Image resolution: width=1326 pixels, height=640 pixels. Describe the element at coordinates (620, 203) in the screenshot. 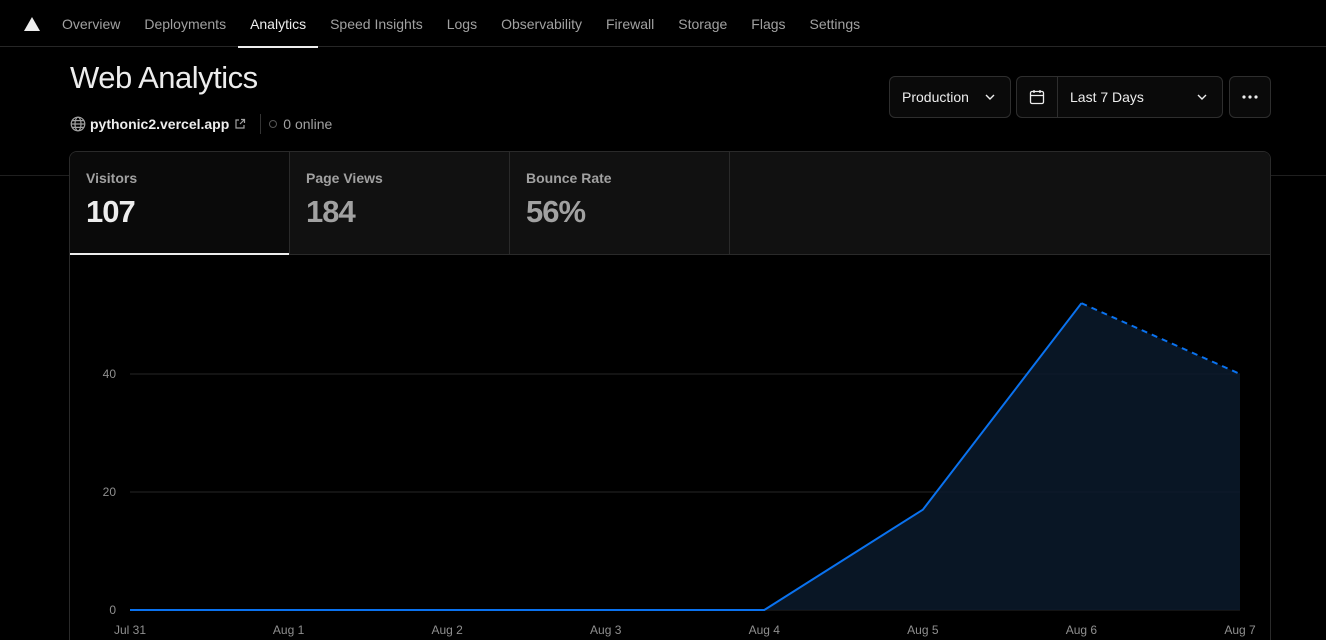

I see `metric-tab-bounce-rate: Bounce Rate 56%` at that location.